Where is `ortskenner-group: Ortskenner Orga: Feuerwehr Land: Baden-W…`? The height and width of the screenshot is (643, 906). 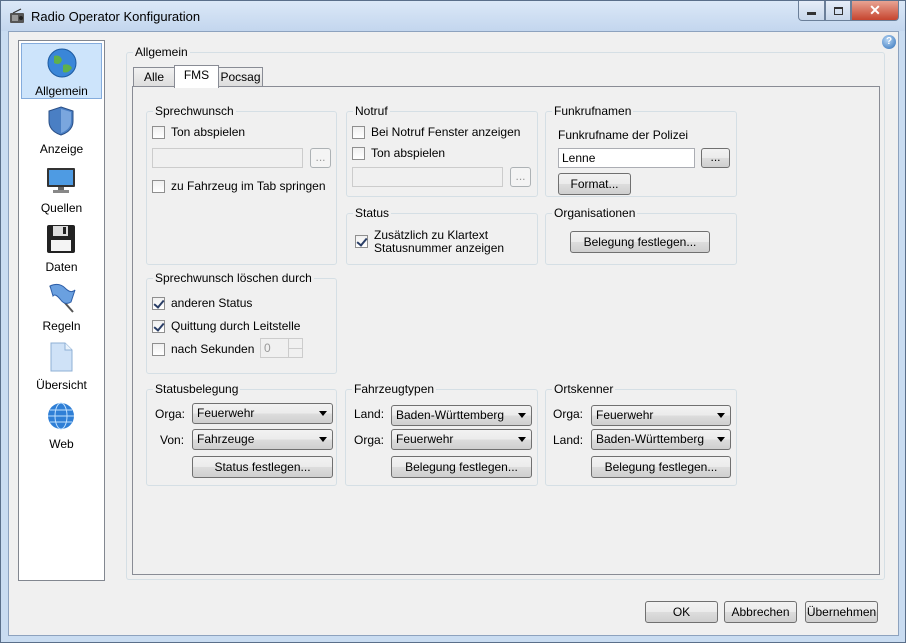
ortskenner-group: Ortskenner Orga: Feuerwehr Land: Baden-W… is located at coordinates (641, 434).